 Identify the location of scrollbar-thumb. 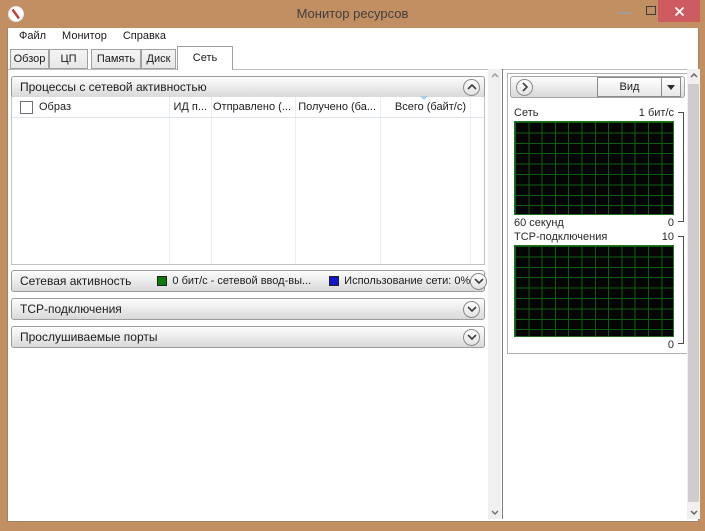
(693, 293).